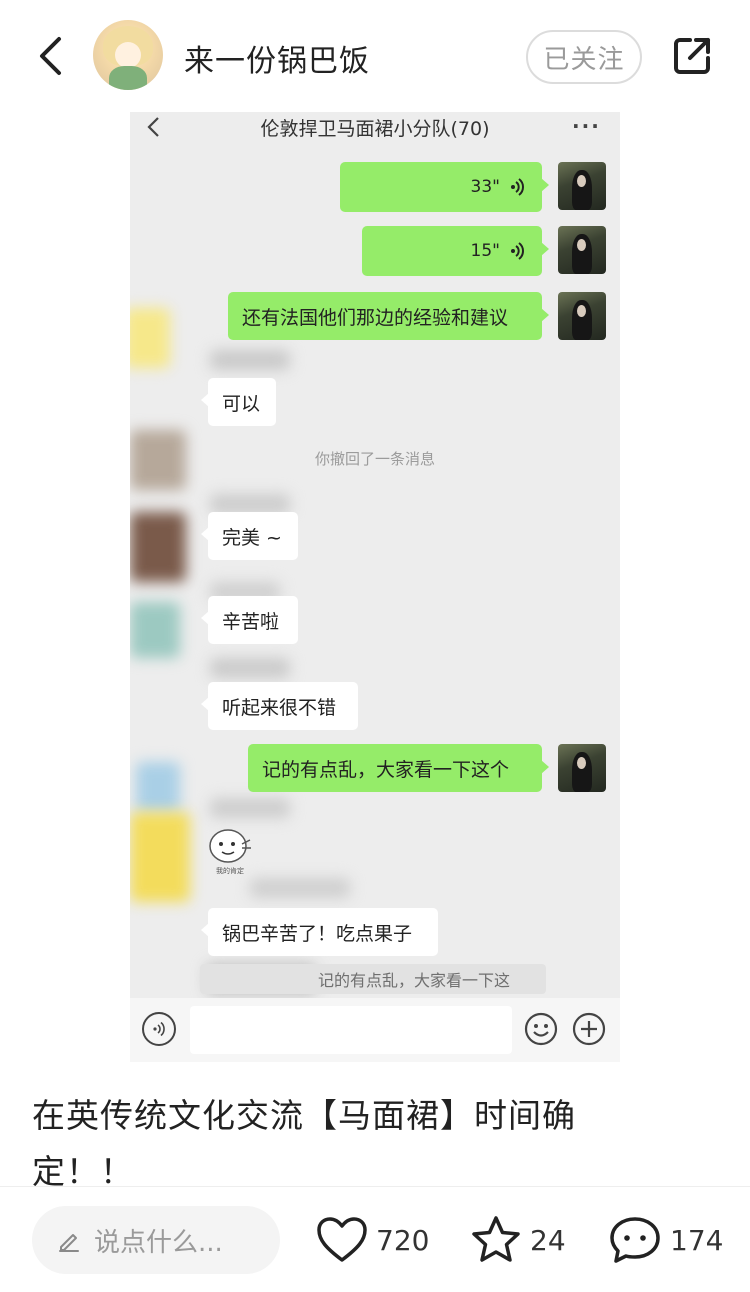 This screenshot has height=1292, width=750. I want to click on quoted-message: 记的有点乱，大家看一下这, so click(373, 979).